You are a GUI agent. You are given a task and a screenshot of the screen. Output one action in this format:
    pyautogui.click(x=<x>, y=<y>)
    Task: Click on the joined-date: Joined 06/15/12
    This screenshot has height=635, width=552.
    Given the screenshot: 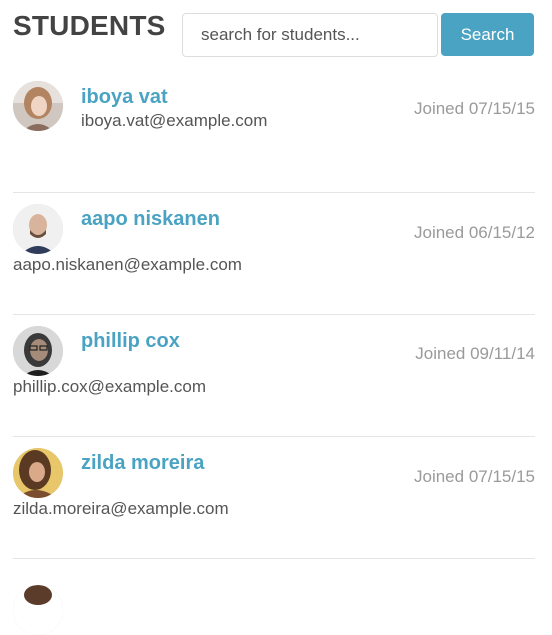 What is the action you would take?
    pyautogui.click(x=474, y=232)
    